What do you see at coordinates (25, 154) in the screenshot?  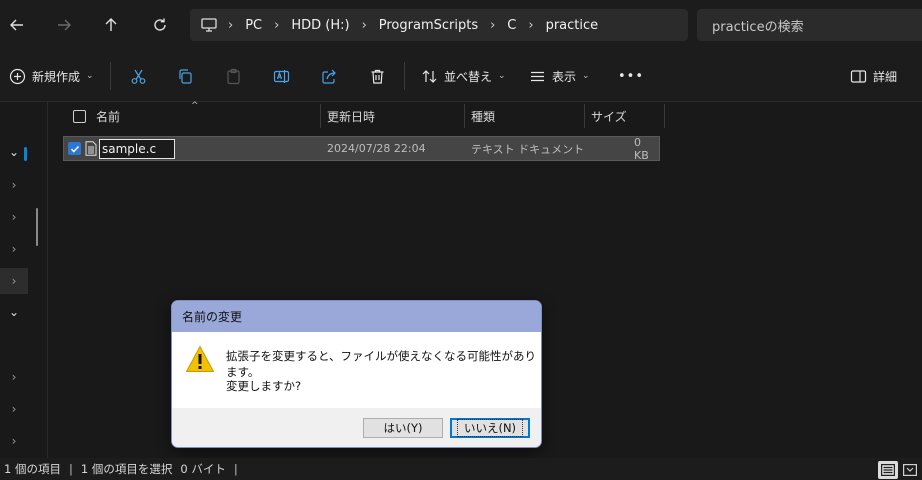 I see `tree-selection-indicator` at bounding box center [25, 154].